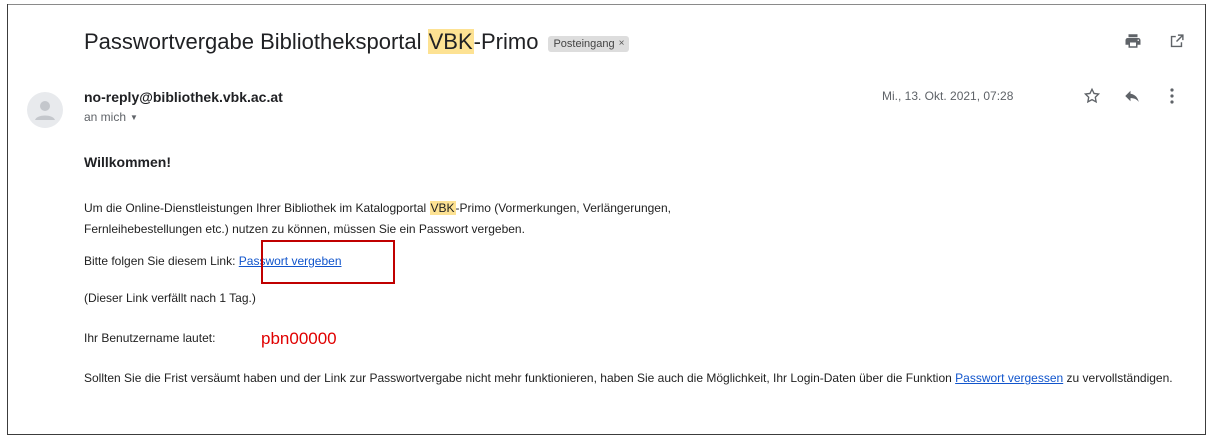  I want to click on link-intro-text: Bitte folgen Sie diesem Link:, so click(161, 261).